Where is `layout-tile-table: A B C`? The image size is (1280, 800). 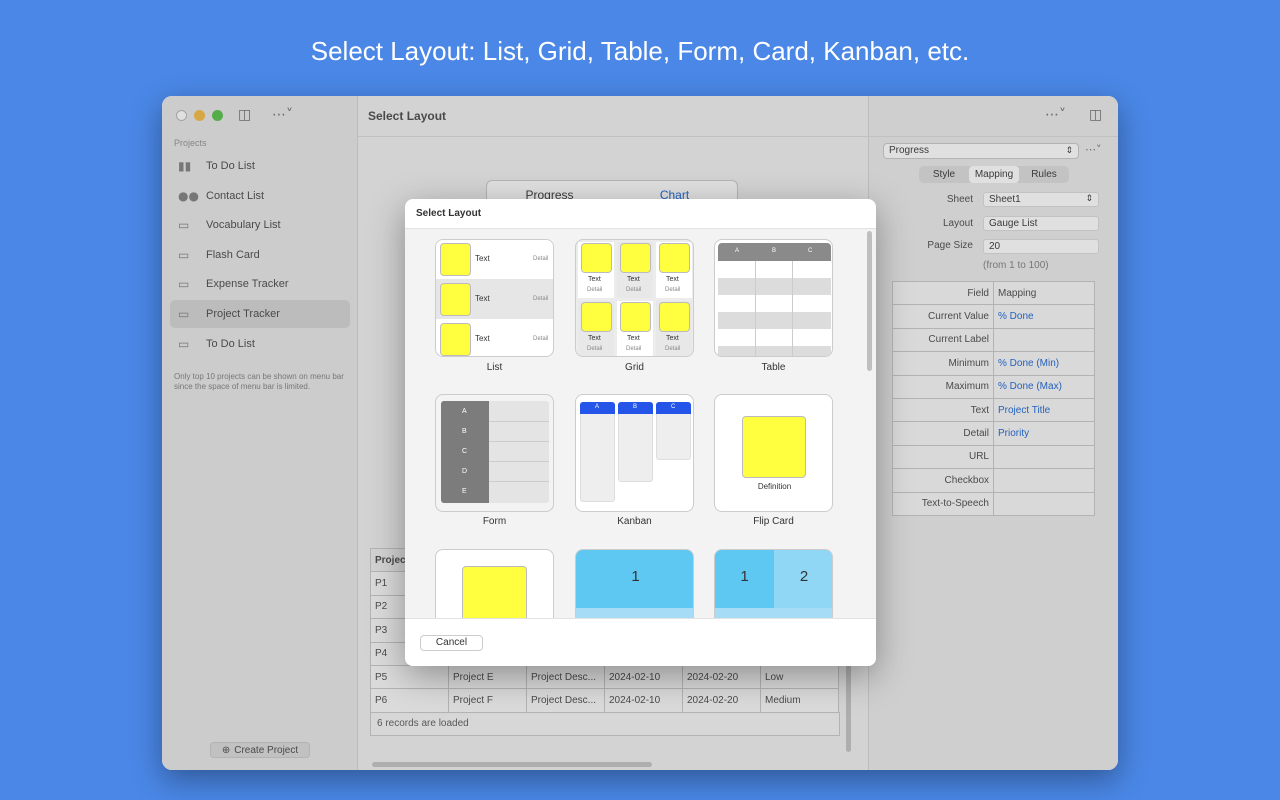 layout-tile-table: A B C is located at coordinates (773, 298).